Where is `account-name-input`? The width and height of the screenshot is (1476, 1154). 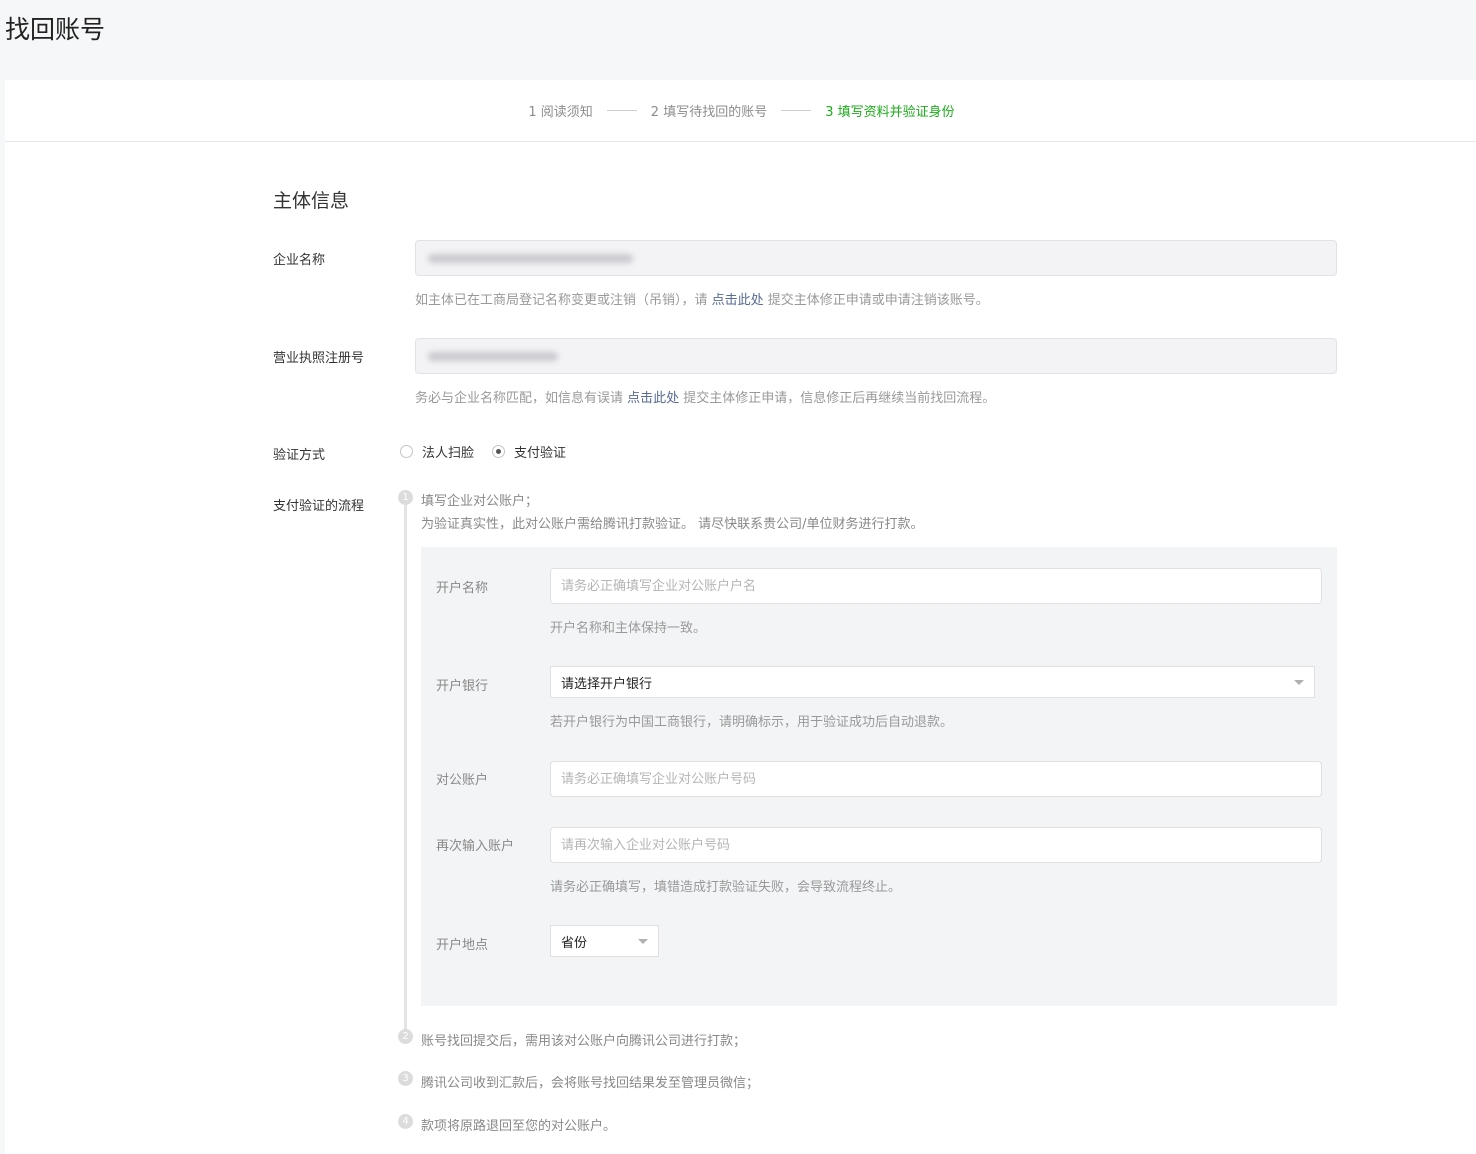
account-name-input is located at coordinates (936, 586).